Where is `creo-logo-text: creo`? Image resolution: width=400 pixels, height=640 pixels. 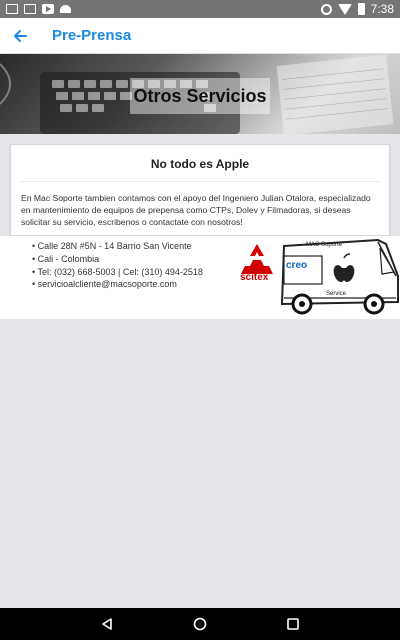 creo-logo-text: creo is located at coordinates (297, 265).